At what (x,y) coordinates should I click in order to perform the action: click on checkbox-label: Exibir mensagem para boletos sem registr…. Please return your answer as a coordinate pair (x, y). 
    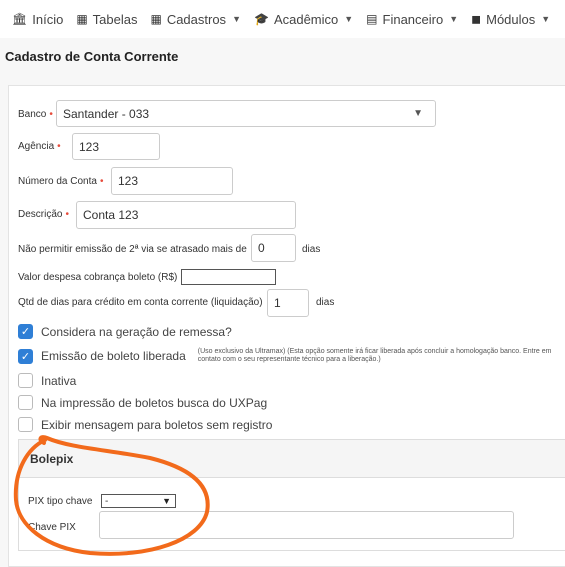
    Looking at the image, I should click on (157, 424).